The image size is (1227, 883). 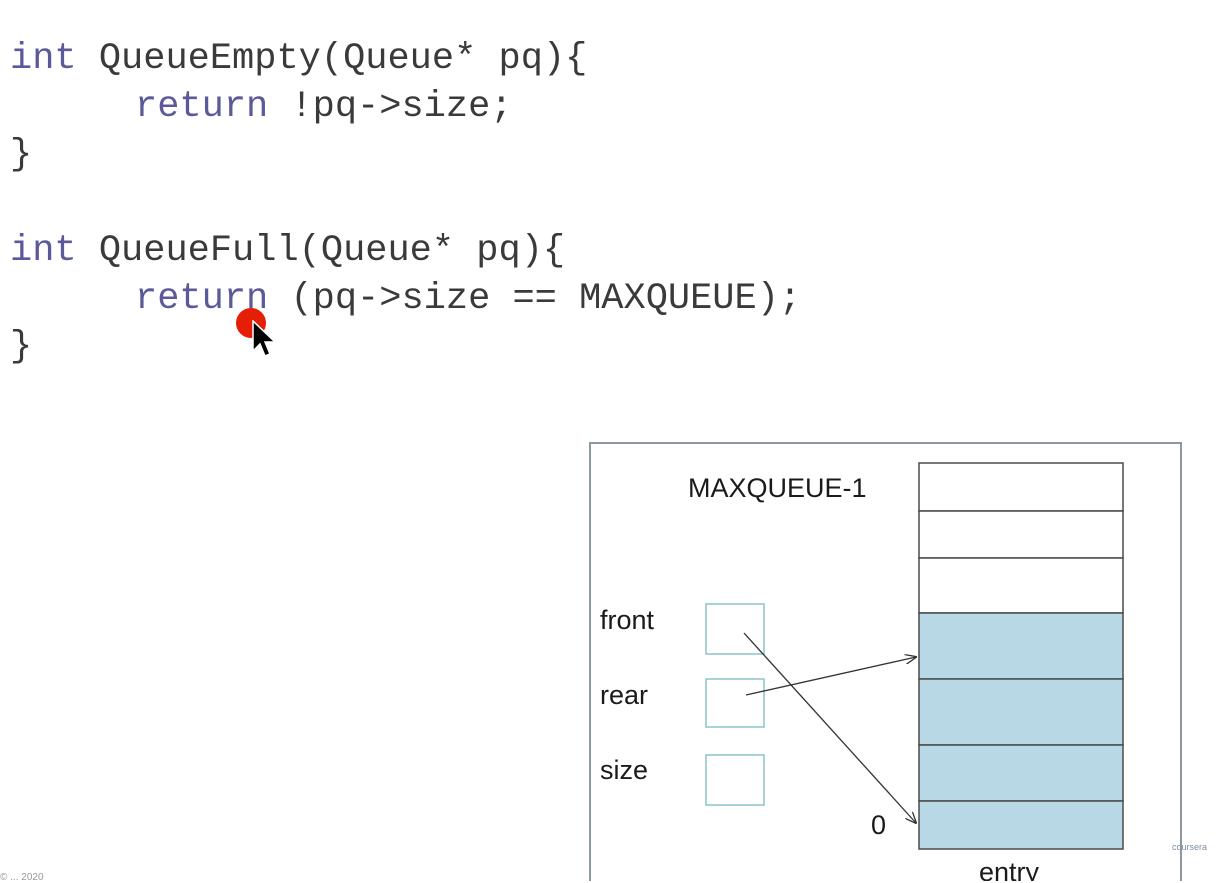 I want to click on front-box, so click(x=735, y=629).